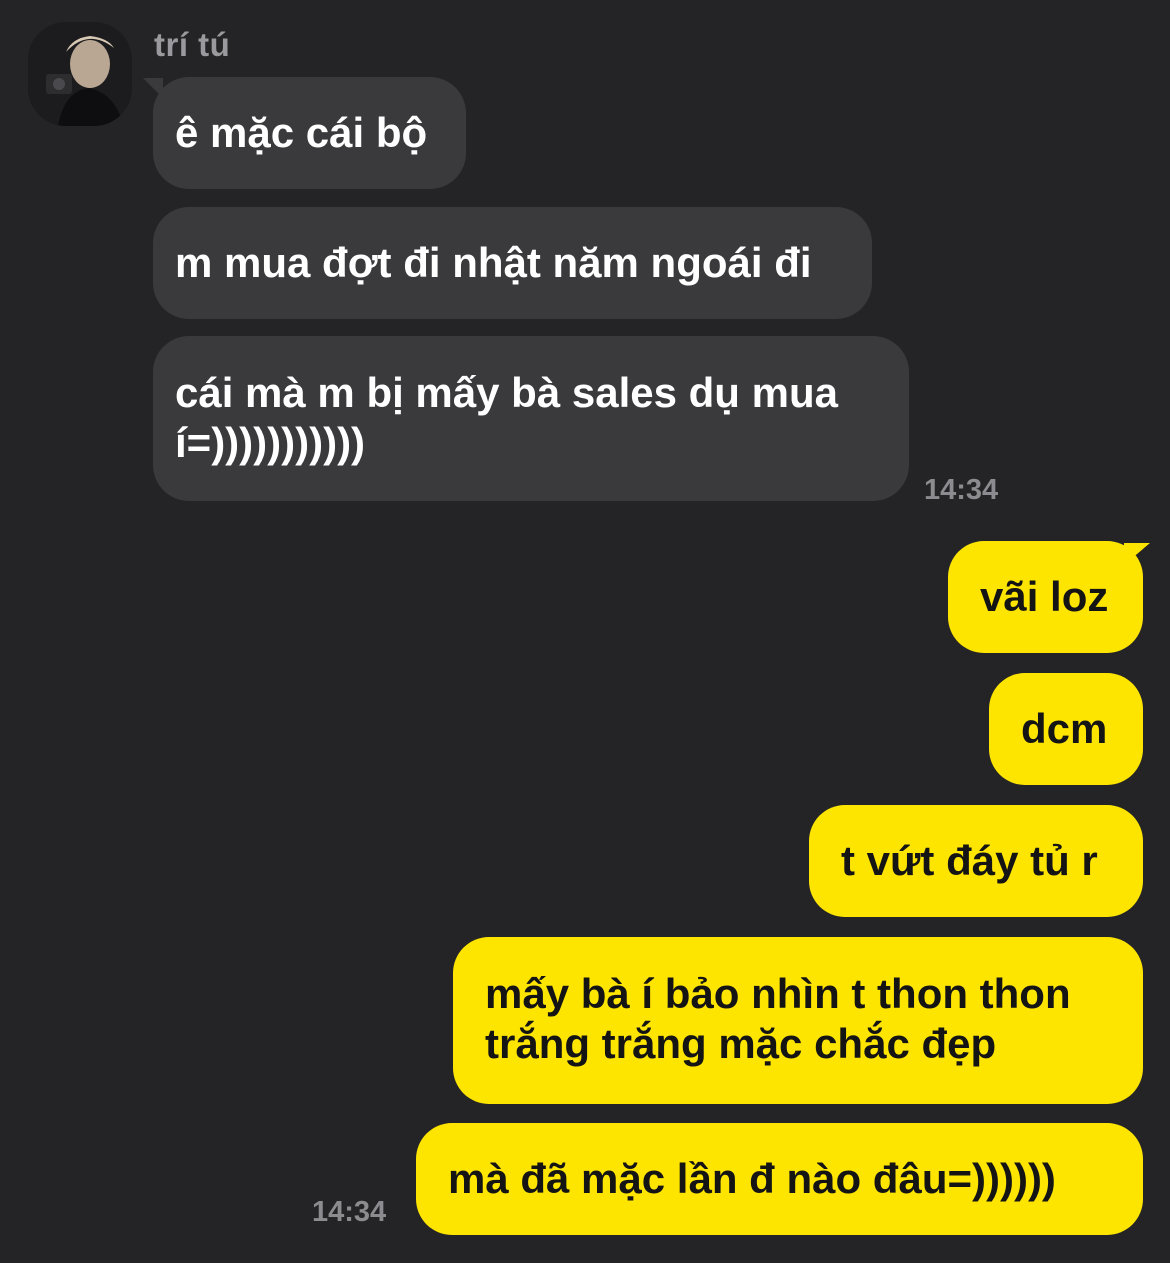 This screenshot has width=1170, height=1263. I want to click on outgoing-message: dcm, so click(1066, 729).